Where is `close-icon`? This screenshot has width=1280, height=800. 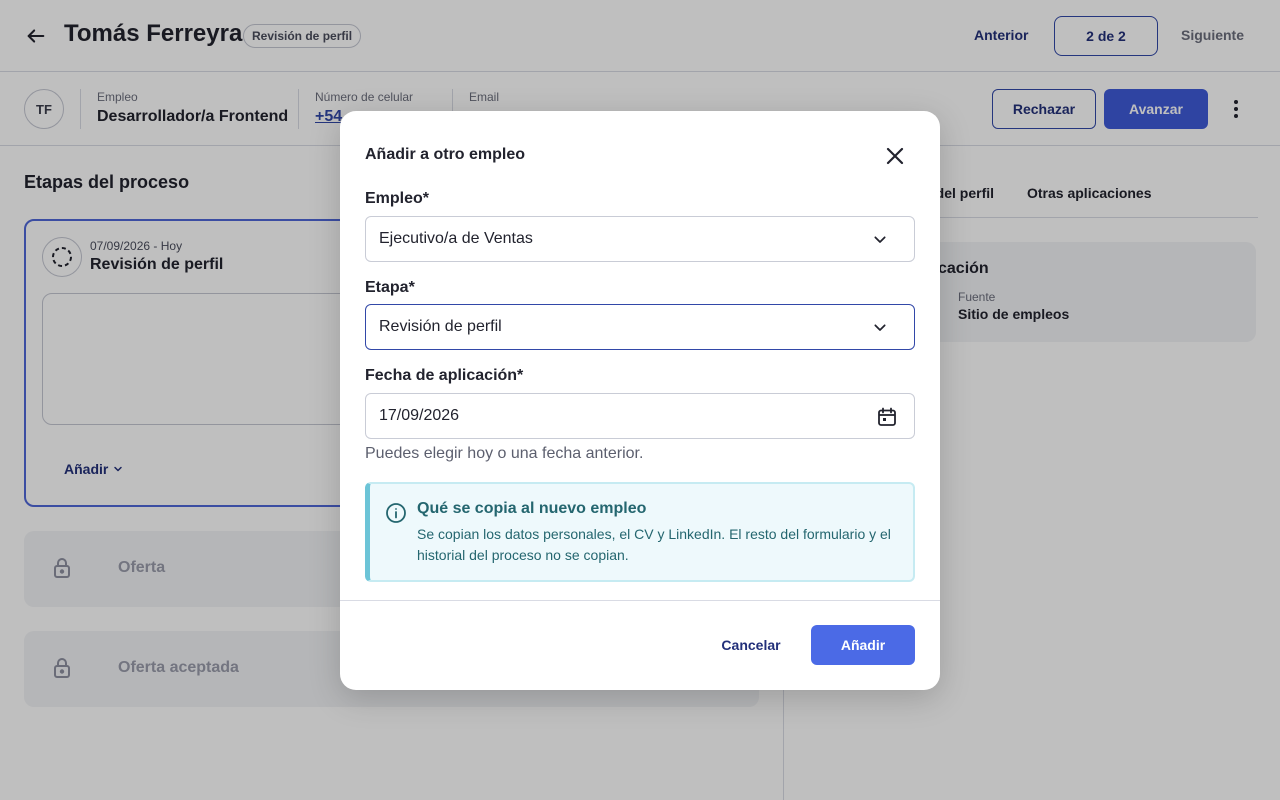 close-icon is located at coordinates (895, 156).